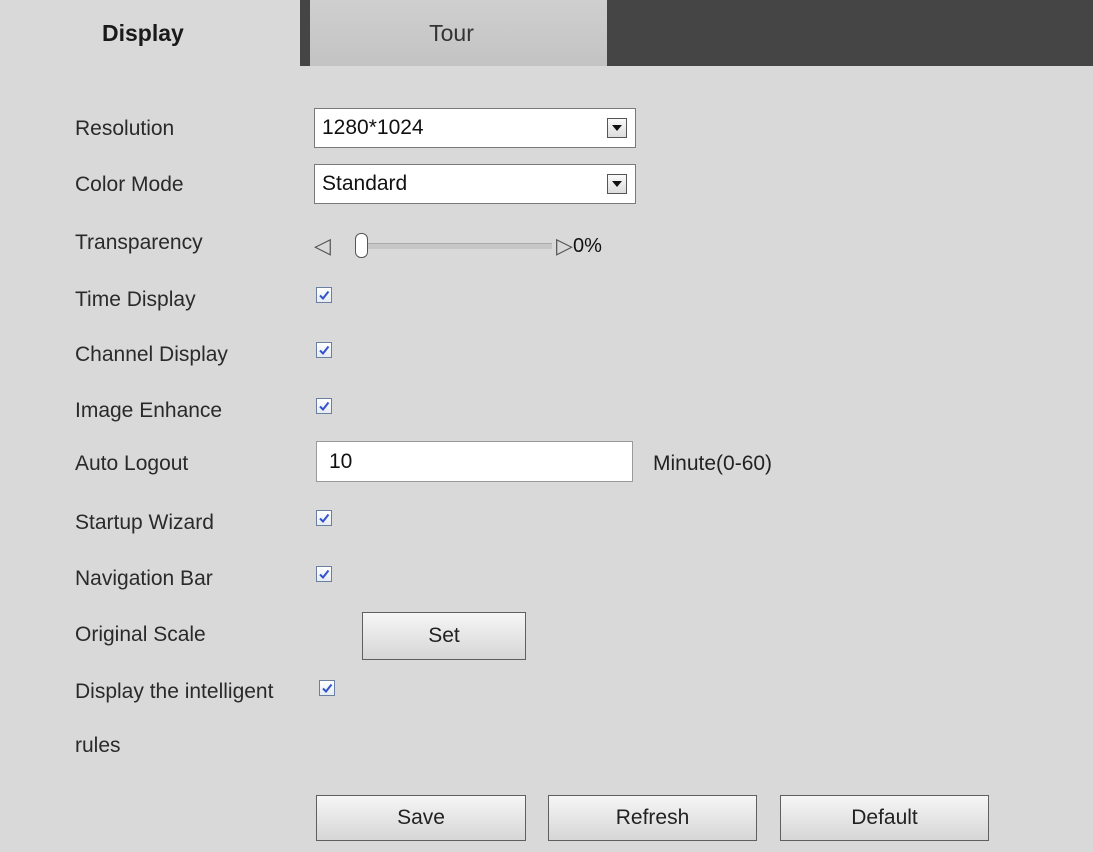  Describe the element at coordinates (129, 184) in the screenshot. I see `color-mode-label: Color Mode` at that location.